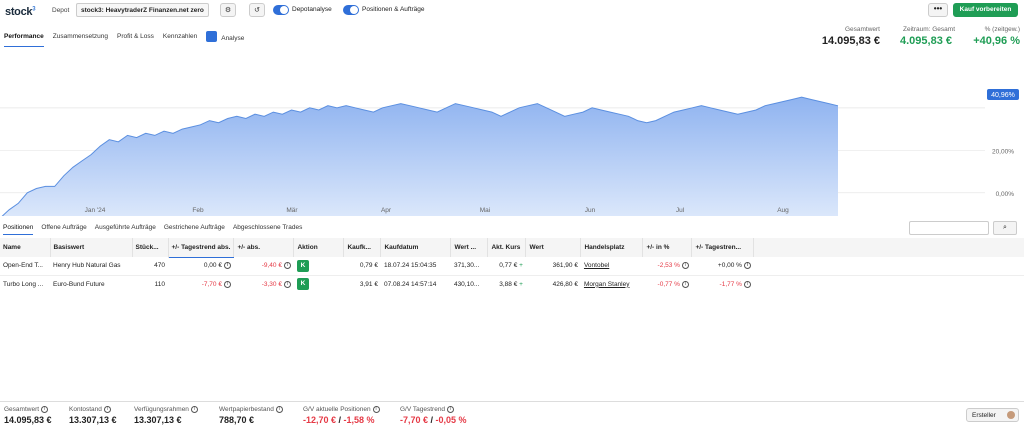 The image size is (1024, 429). Describe the element at coordinates (125, 229) in the screenshot. I see `tab-ausgefuehrte-auftraege: Ausgeführte Aufträge` at that location.